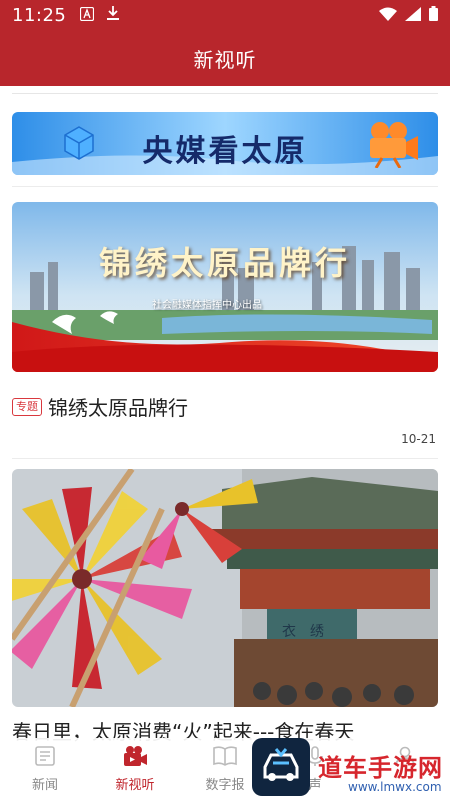 This screenshot has width=450, height=800. What do you see at coordinates (135, 769) in the screenshot?
I see `nav-item-video: 新视听` at bounding box center [135, 769].